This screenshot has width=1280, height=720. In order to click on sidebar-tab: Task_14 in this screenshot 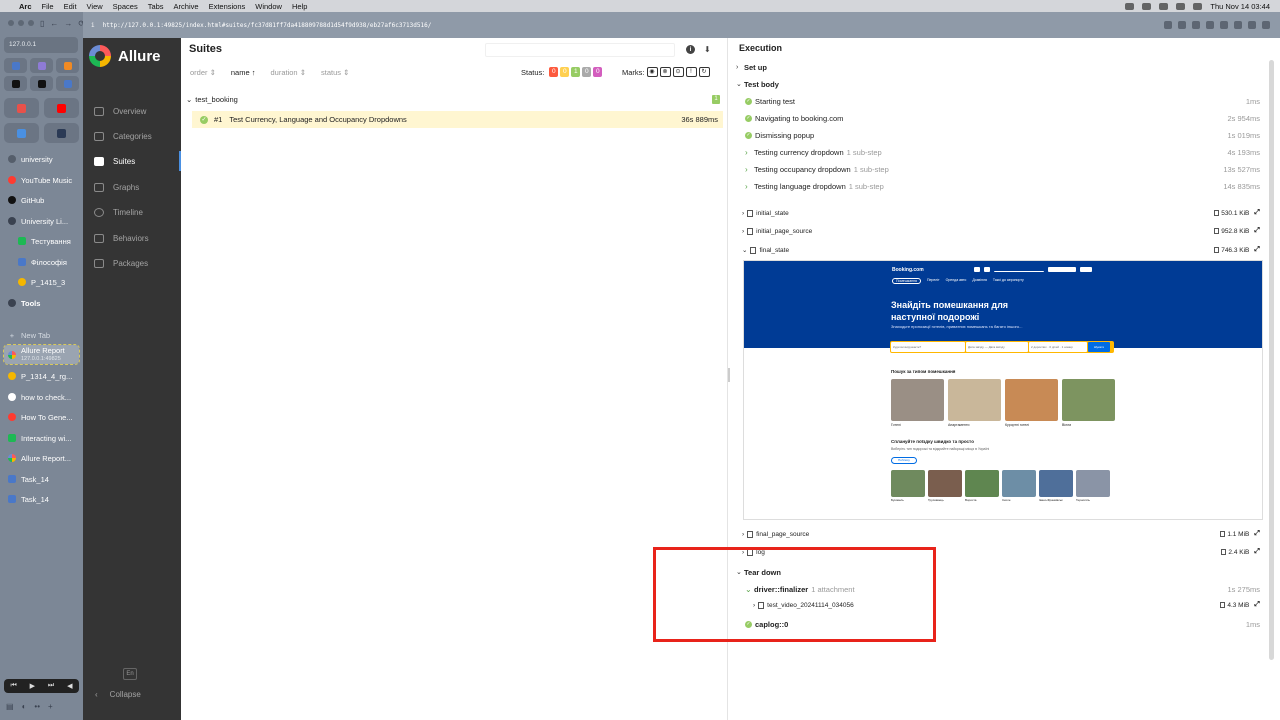, I will do `click(41, 499)`.